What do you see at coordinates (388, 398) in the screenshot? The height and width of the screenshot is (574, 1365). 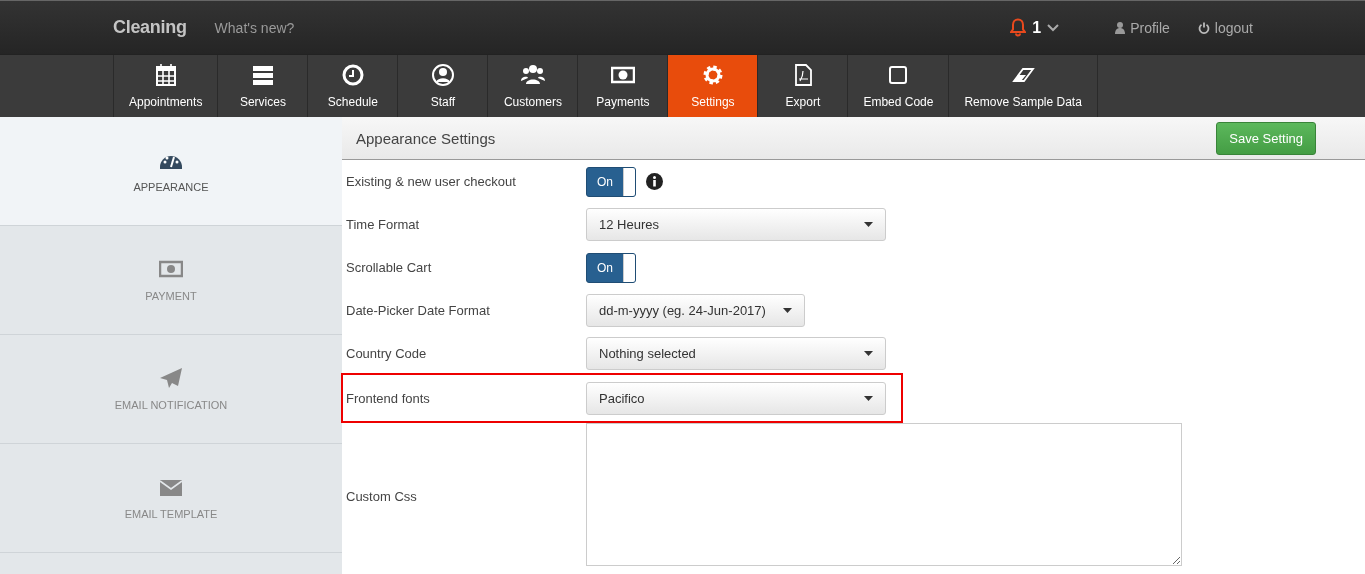 I see `field-label: Frontend fonts` at bounding box center [388, 398].